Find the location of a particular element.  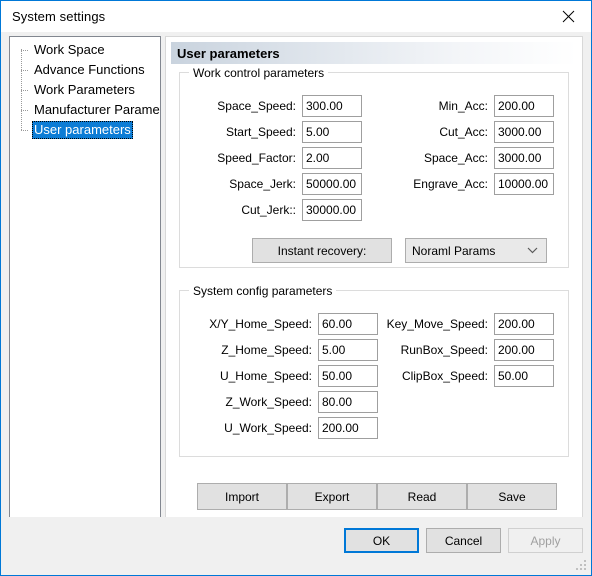

window-title: System settings is located at coordinates (59, 16).